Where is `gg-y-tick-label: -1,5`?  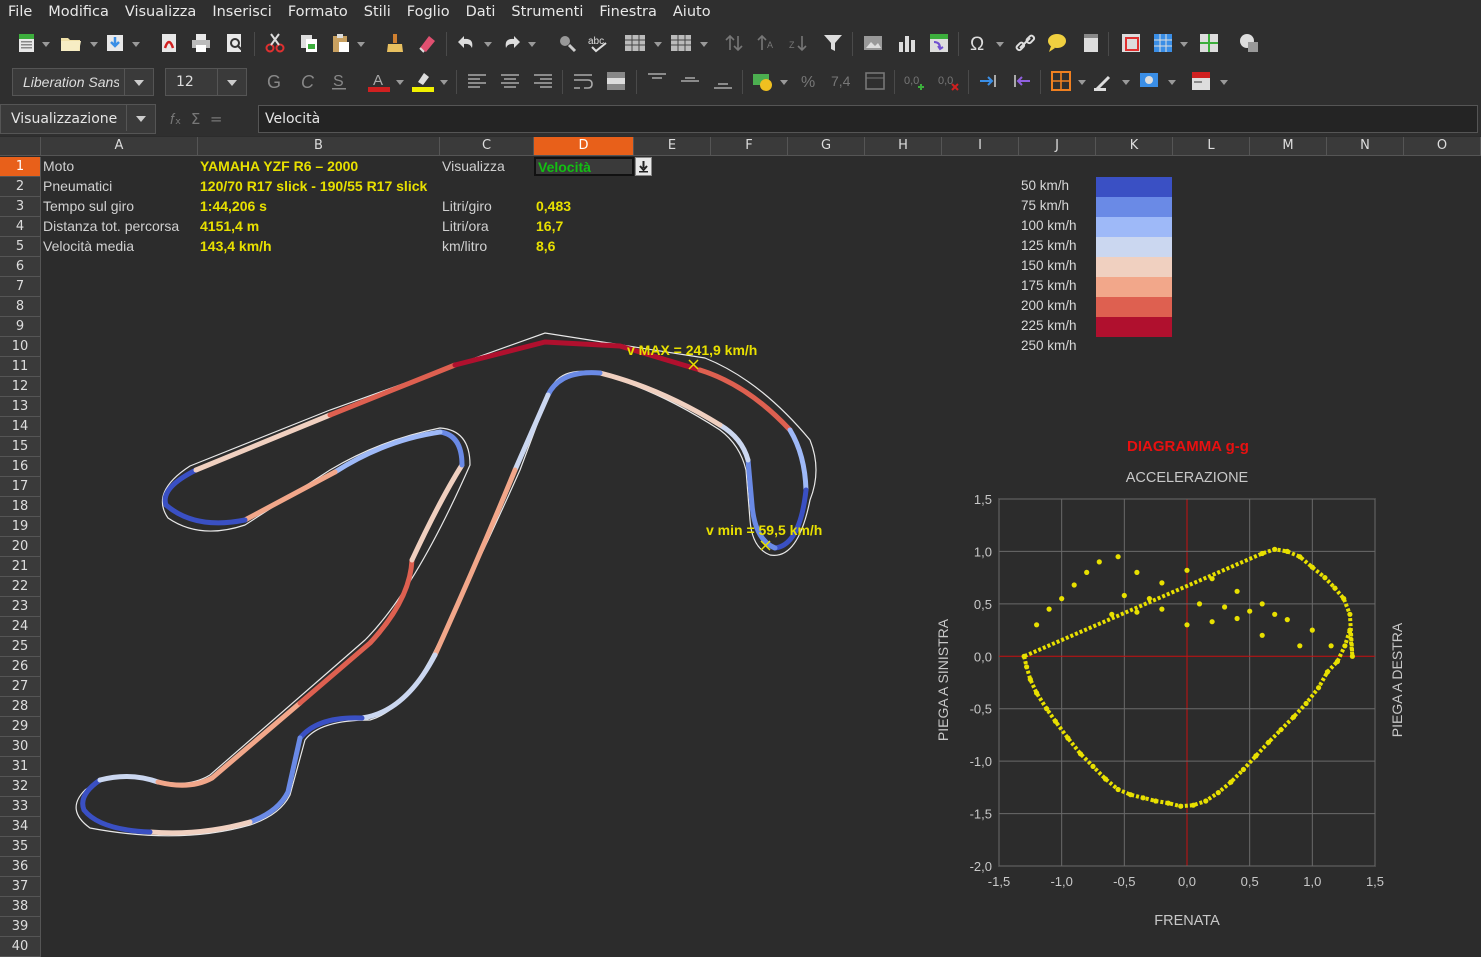
gg-y-tick-label: -1,5 is located at coordinates (981, 814).